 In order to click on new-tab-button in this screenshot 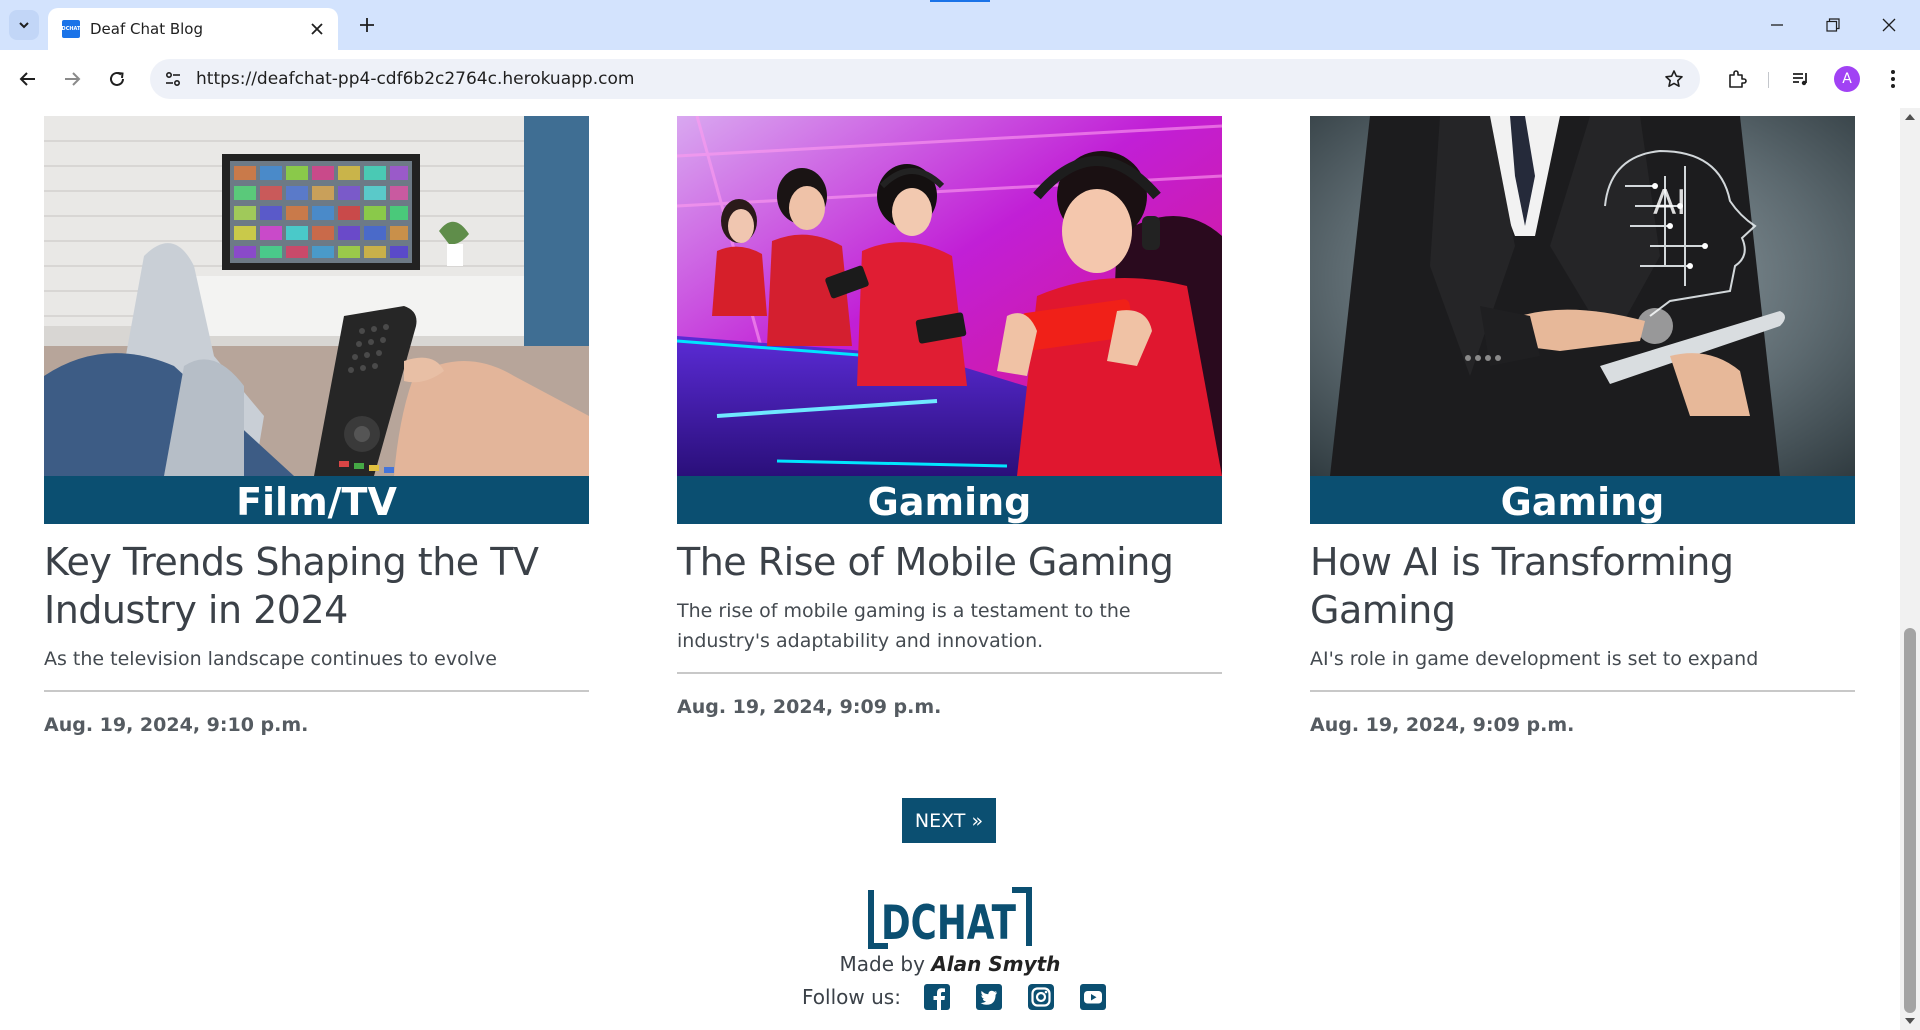, I will do `click(367, 25)`.